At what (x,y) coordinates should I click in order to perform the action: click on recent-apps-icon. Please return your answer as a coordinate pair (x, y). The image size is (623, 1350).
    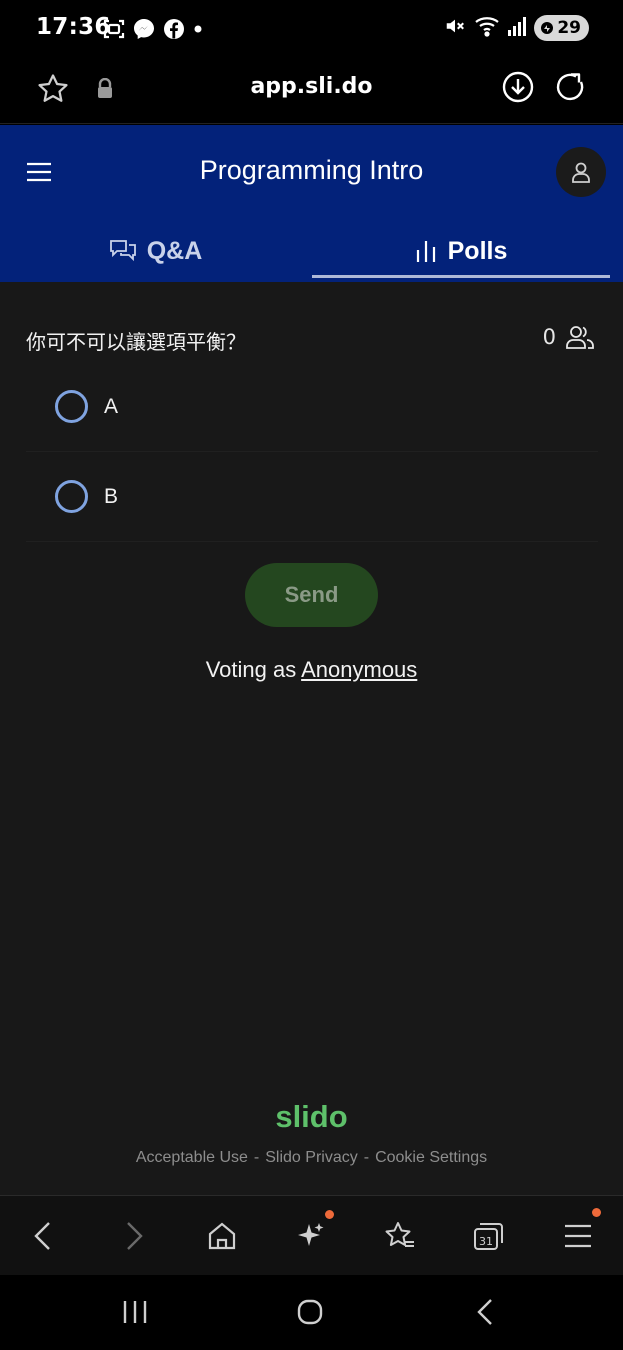
    Looking at the image, I should click on (135, 1312).